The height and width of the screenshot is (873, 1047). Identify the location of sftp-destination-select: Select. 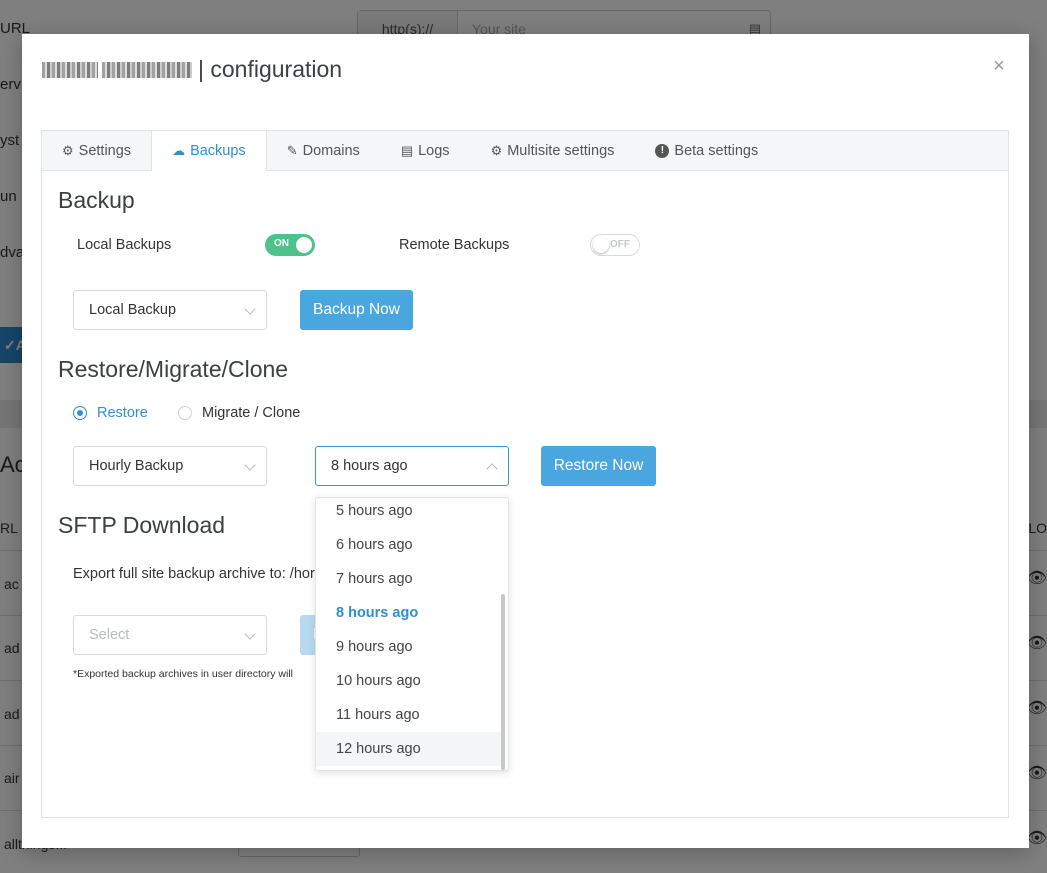
(170, 635).